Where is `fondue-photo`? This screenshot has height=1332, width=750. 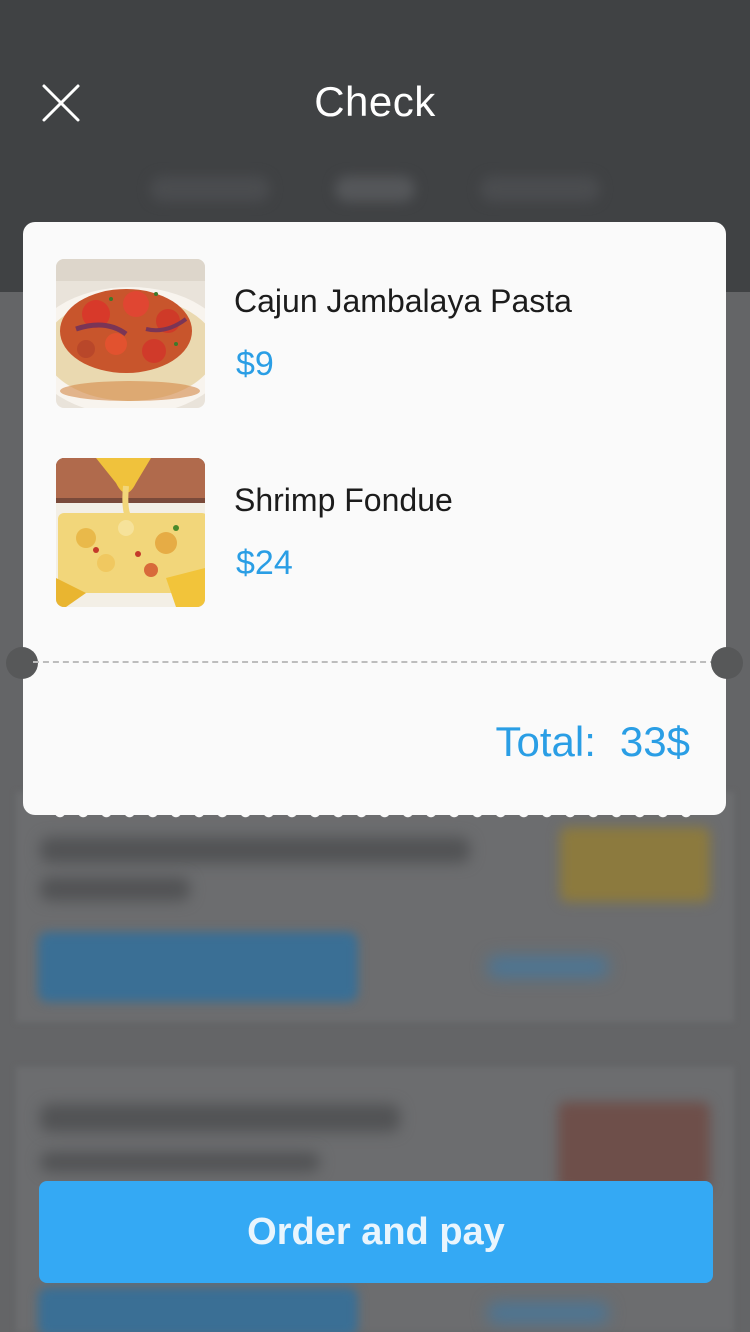
fondue-photo is located at coordinates (130, 532).